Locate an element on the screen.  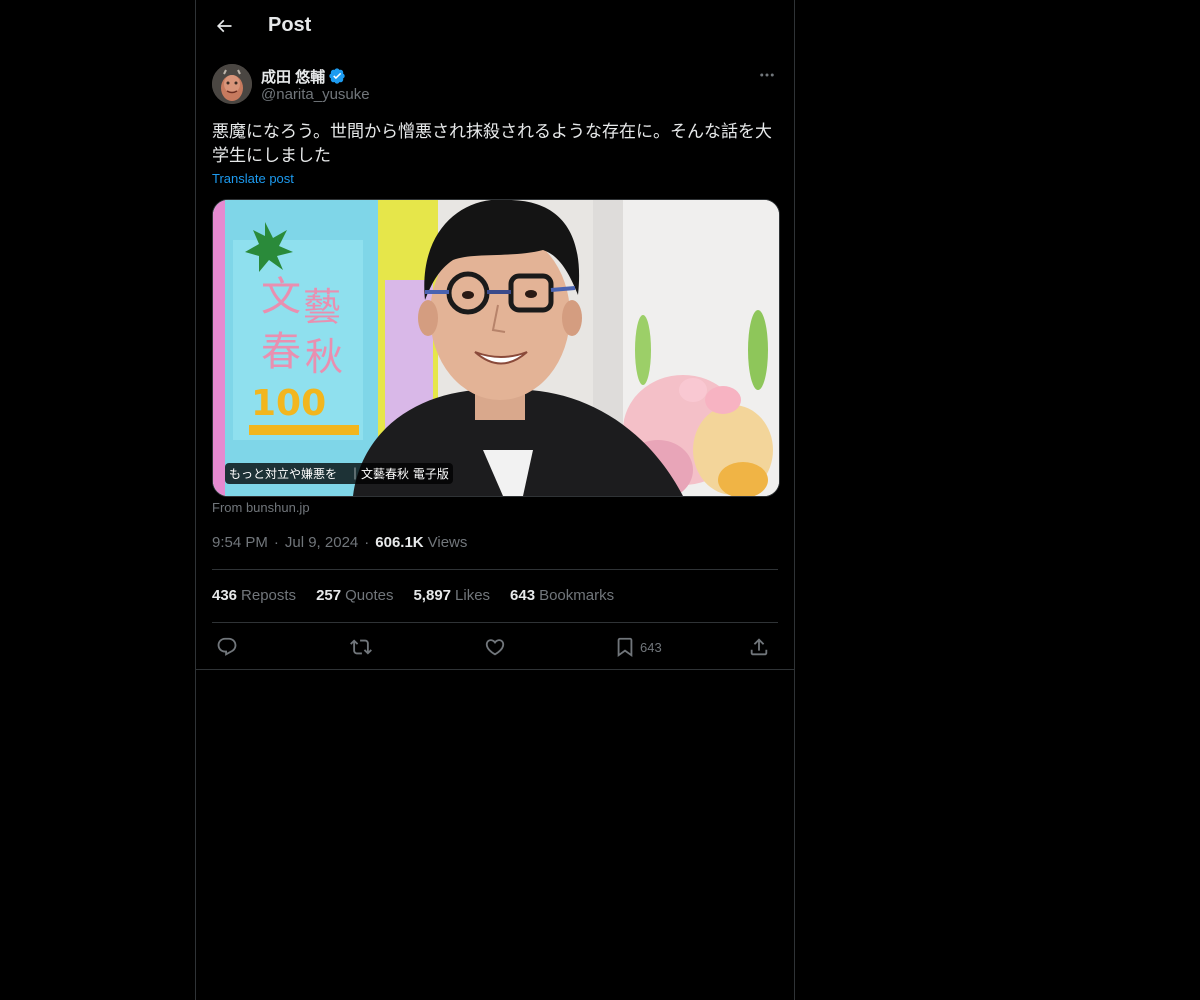
post-header: Post is located at coordinates (495, 26).